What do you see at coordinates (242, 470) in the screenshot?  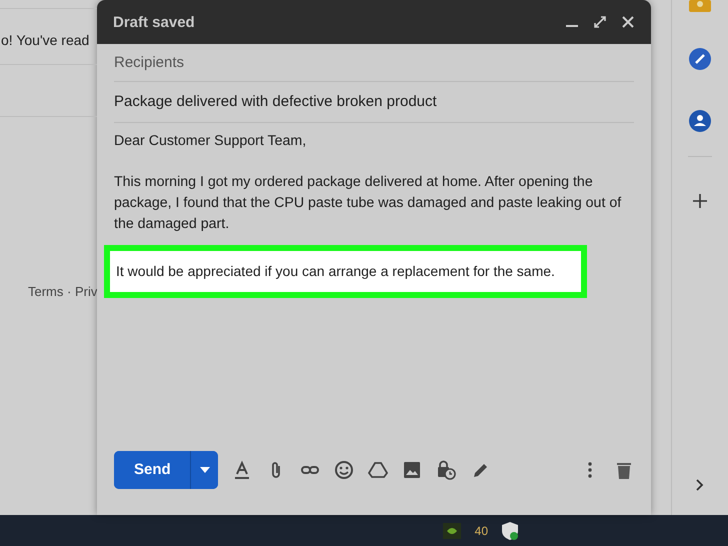 I see `text-format-icon` at bounding box center [242, 470].